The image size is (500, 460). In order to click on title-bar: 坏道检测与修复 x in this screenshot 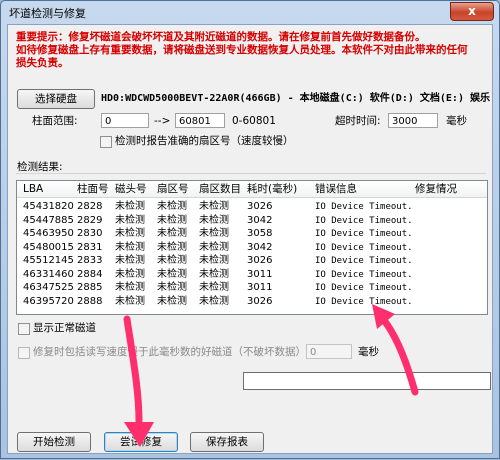, I will do `click(250, 12)`.